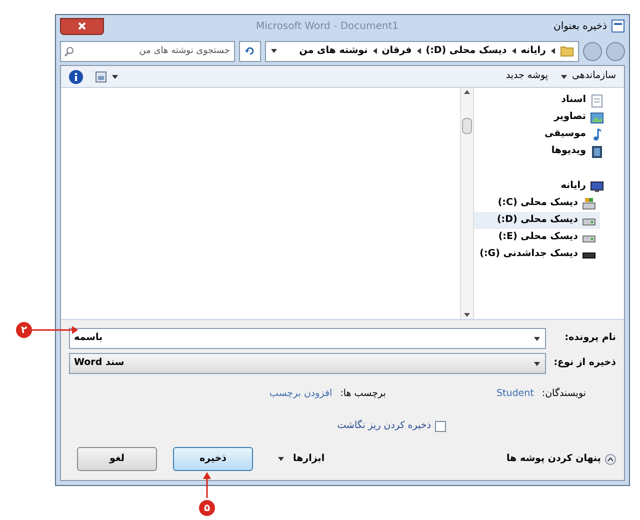 The height and width of the screenshot is (520, 640). Describe the element at coordinates (580, 27) in the screenshot. I see `window-title: ذخیره بعنوان` at that location.